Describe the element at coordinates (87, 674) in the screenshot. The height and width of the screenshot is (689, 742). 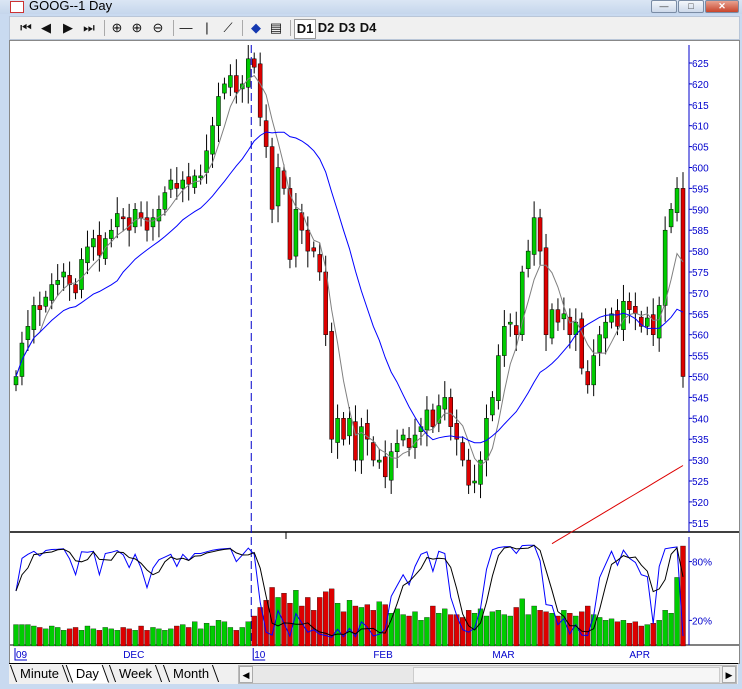
I see `tab-day: Day` at that location.